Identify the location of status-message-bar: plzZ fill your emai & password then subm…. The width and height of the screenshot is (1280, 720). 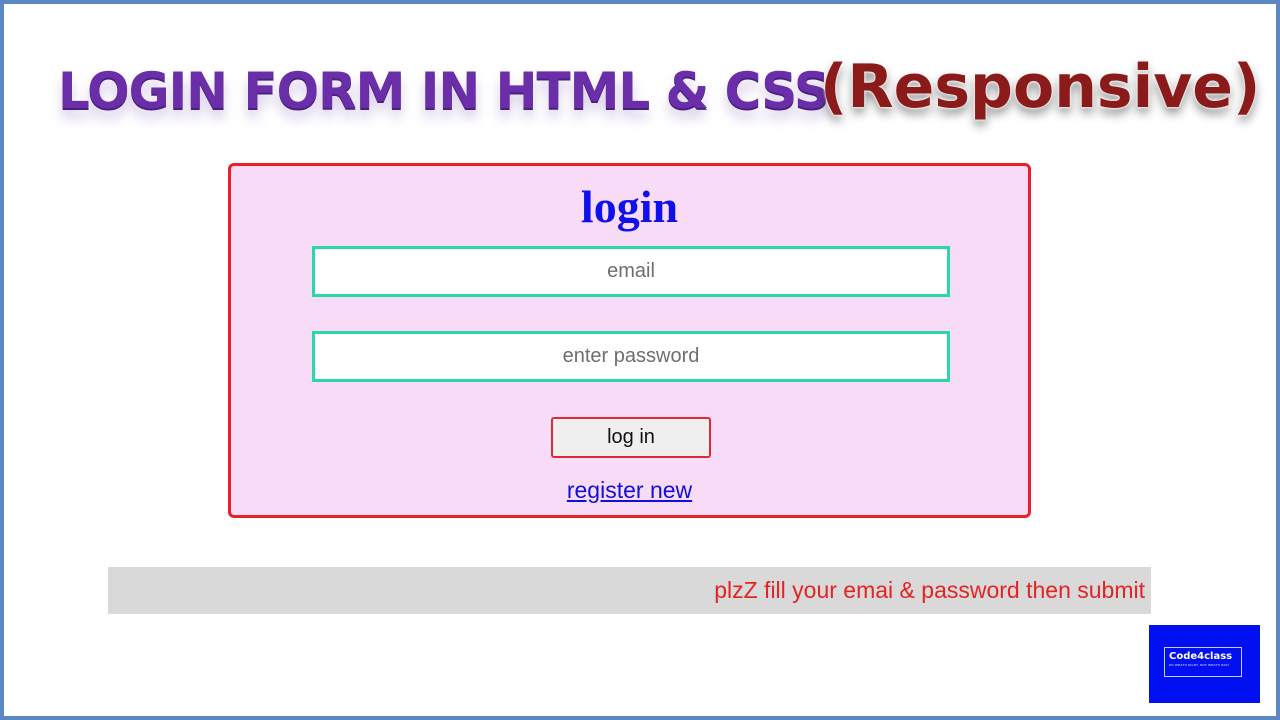
(629, 590).